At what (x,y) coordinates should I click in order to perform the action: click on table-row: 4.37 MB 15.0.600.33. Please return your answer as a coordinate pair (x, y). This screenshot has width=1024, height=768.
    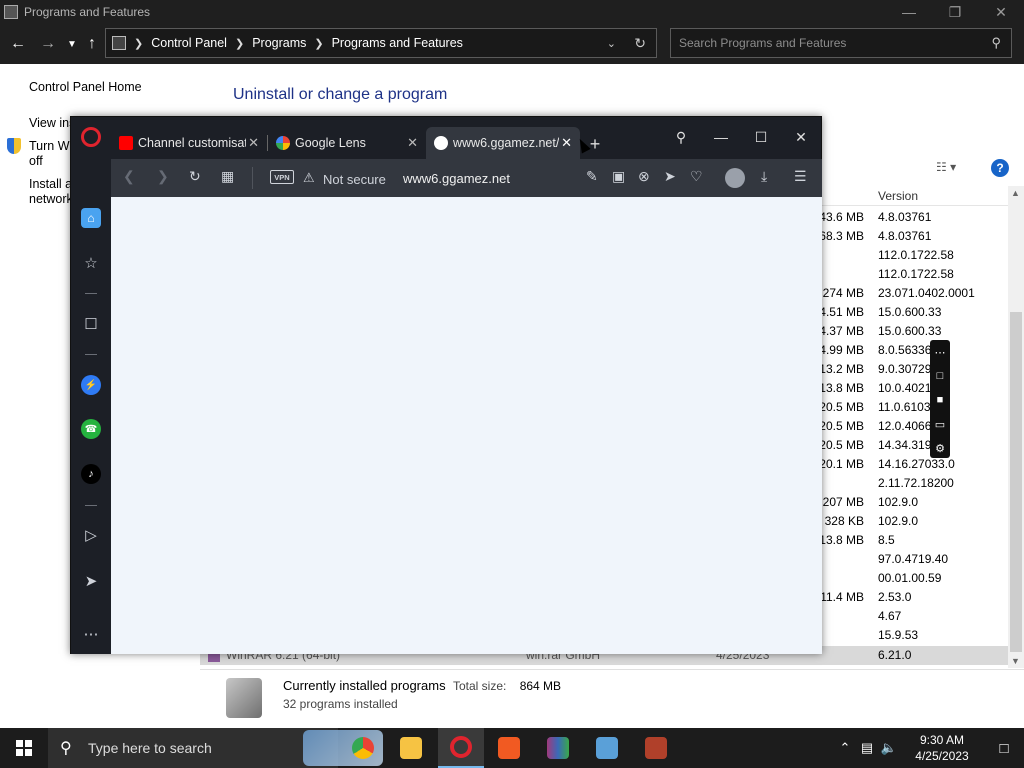
    Looking at the image, I should click on (913, 331).